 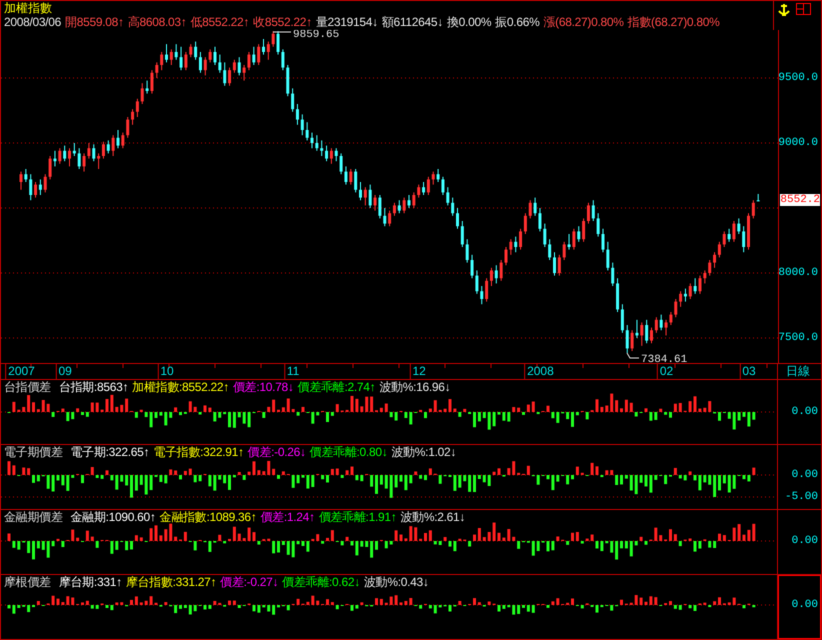 What do you see at coordinates (349, 452) in the screenshot?
I see `indicator-value: 價差乖離:0.80↓` at bounding box center [349, 452].